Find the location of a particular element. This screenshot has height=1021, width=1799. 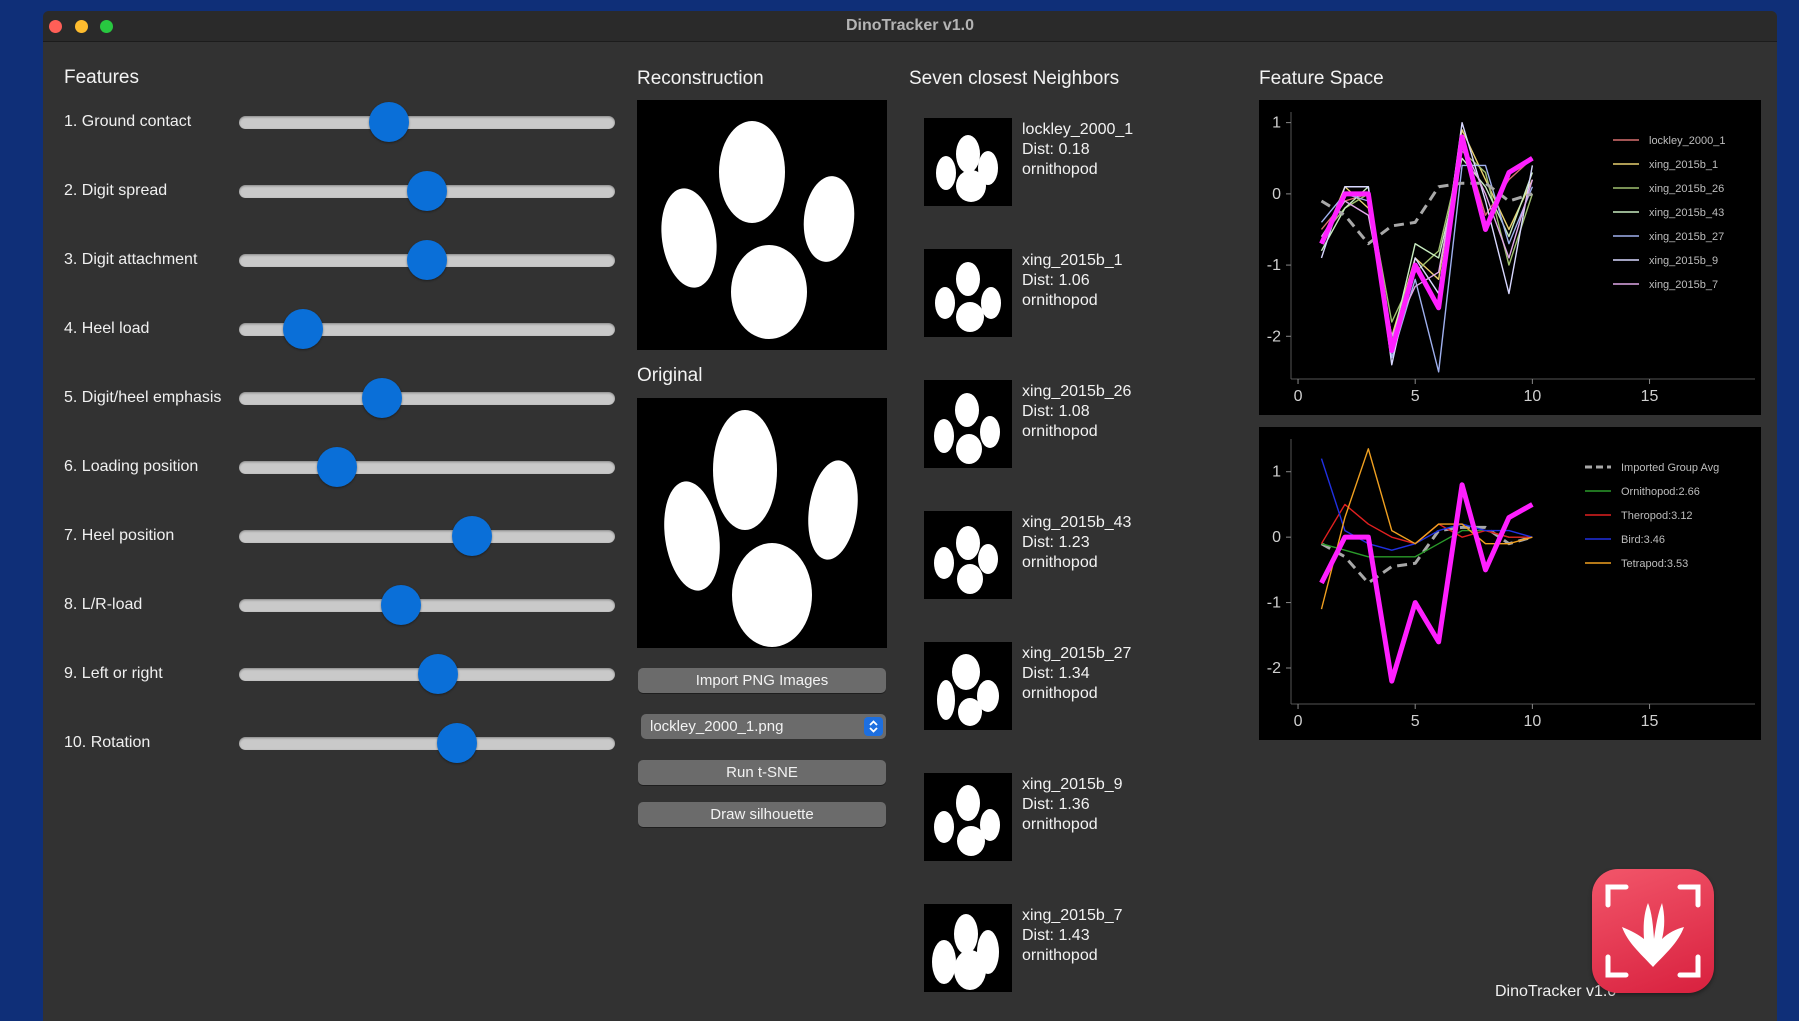

neighbor-dist: Dist: 0.18 is located at coordinates (1056, 149).